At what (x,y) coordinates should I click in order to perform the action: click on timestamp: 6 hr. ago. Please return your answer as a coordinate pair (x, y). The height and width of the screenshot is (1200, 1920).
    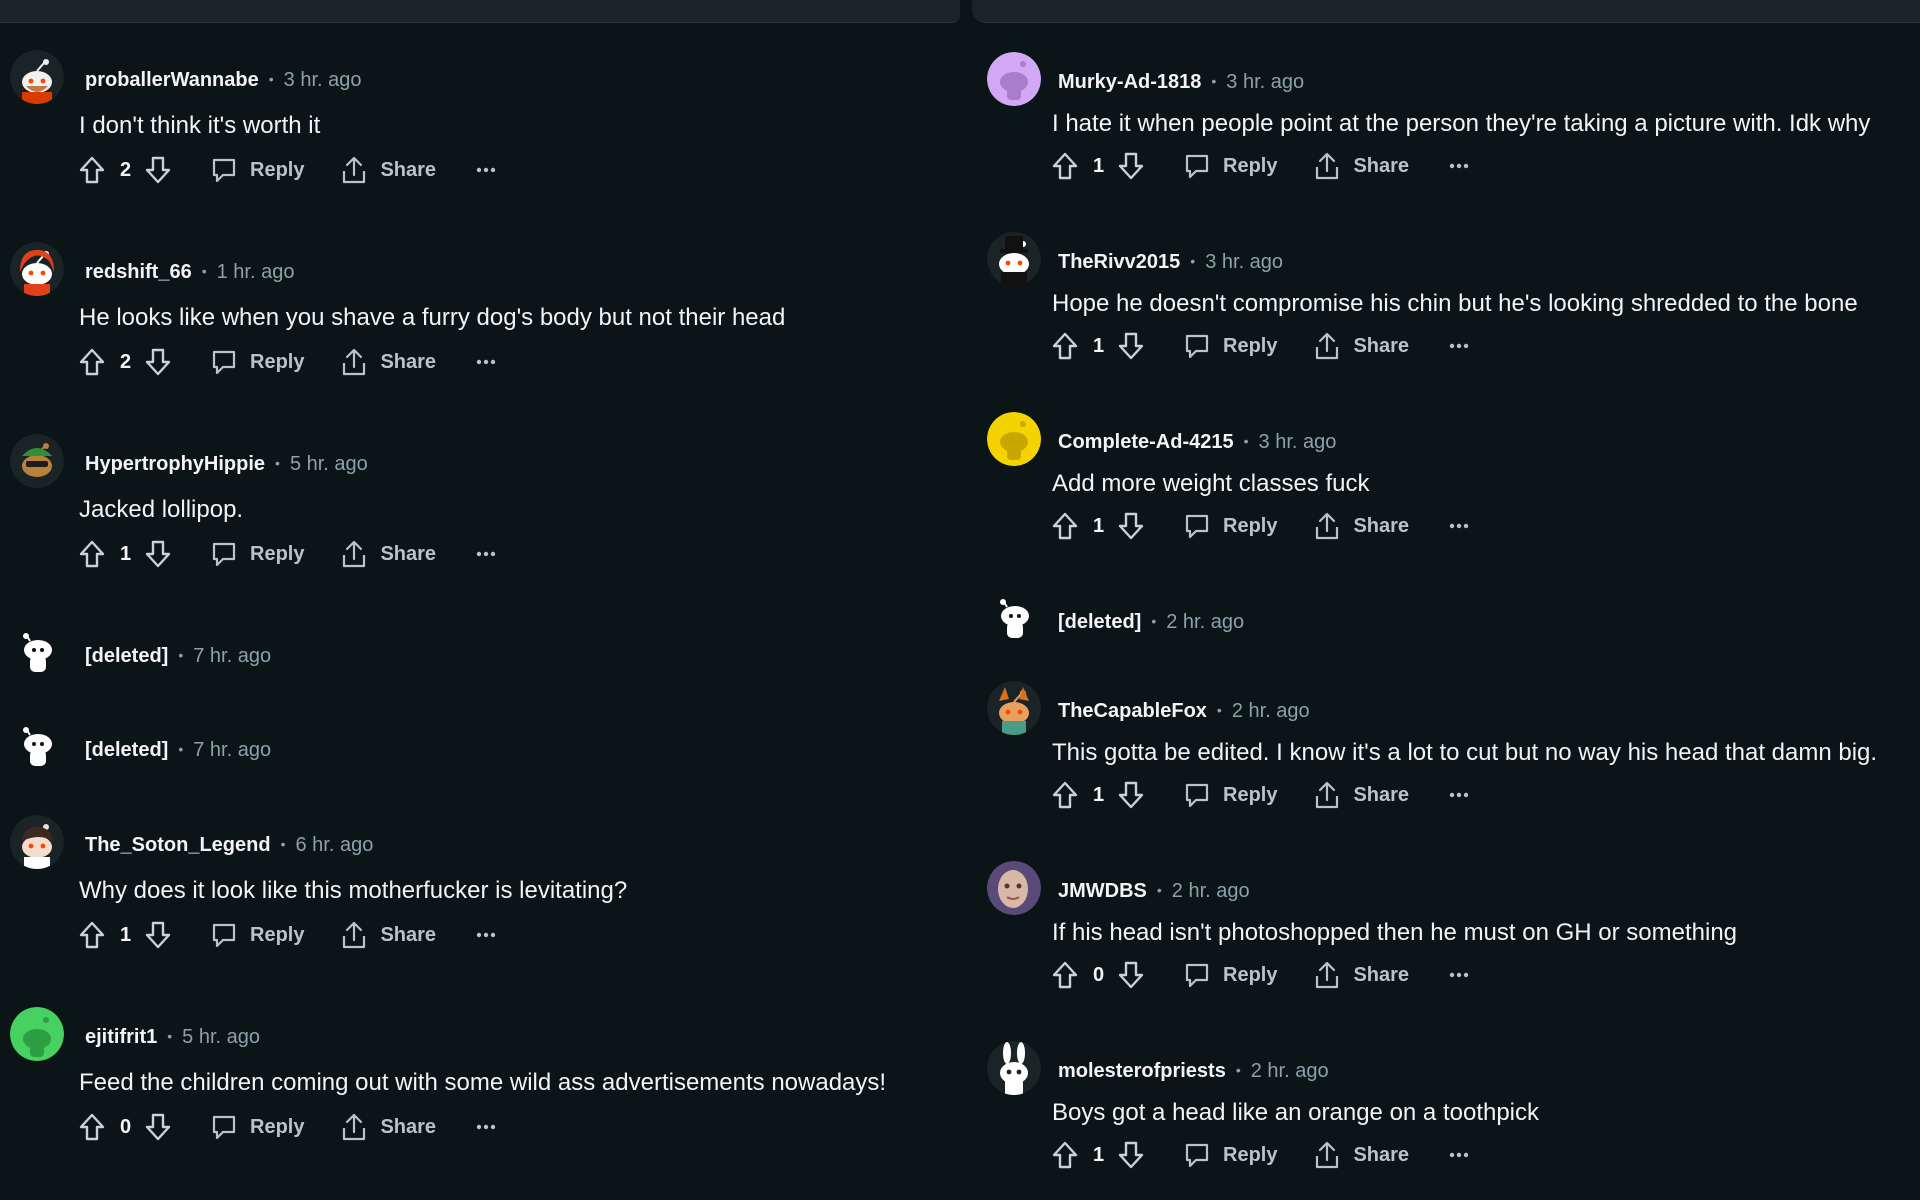
    Looking at the image, I should click on (334, 845).